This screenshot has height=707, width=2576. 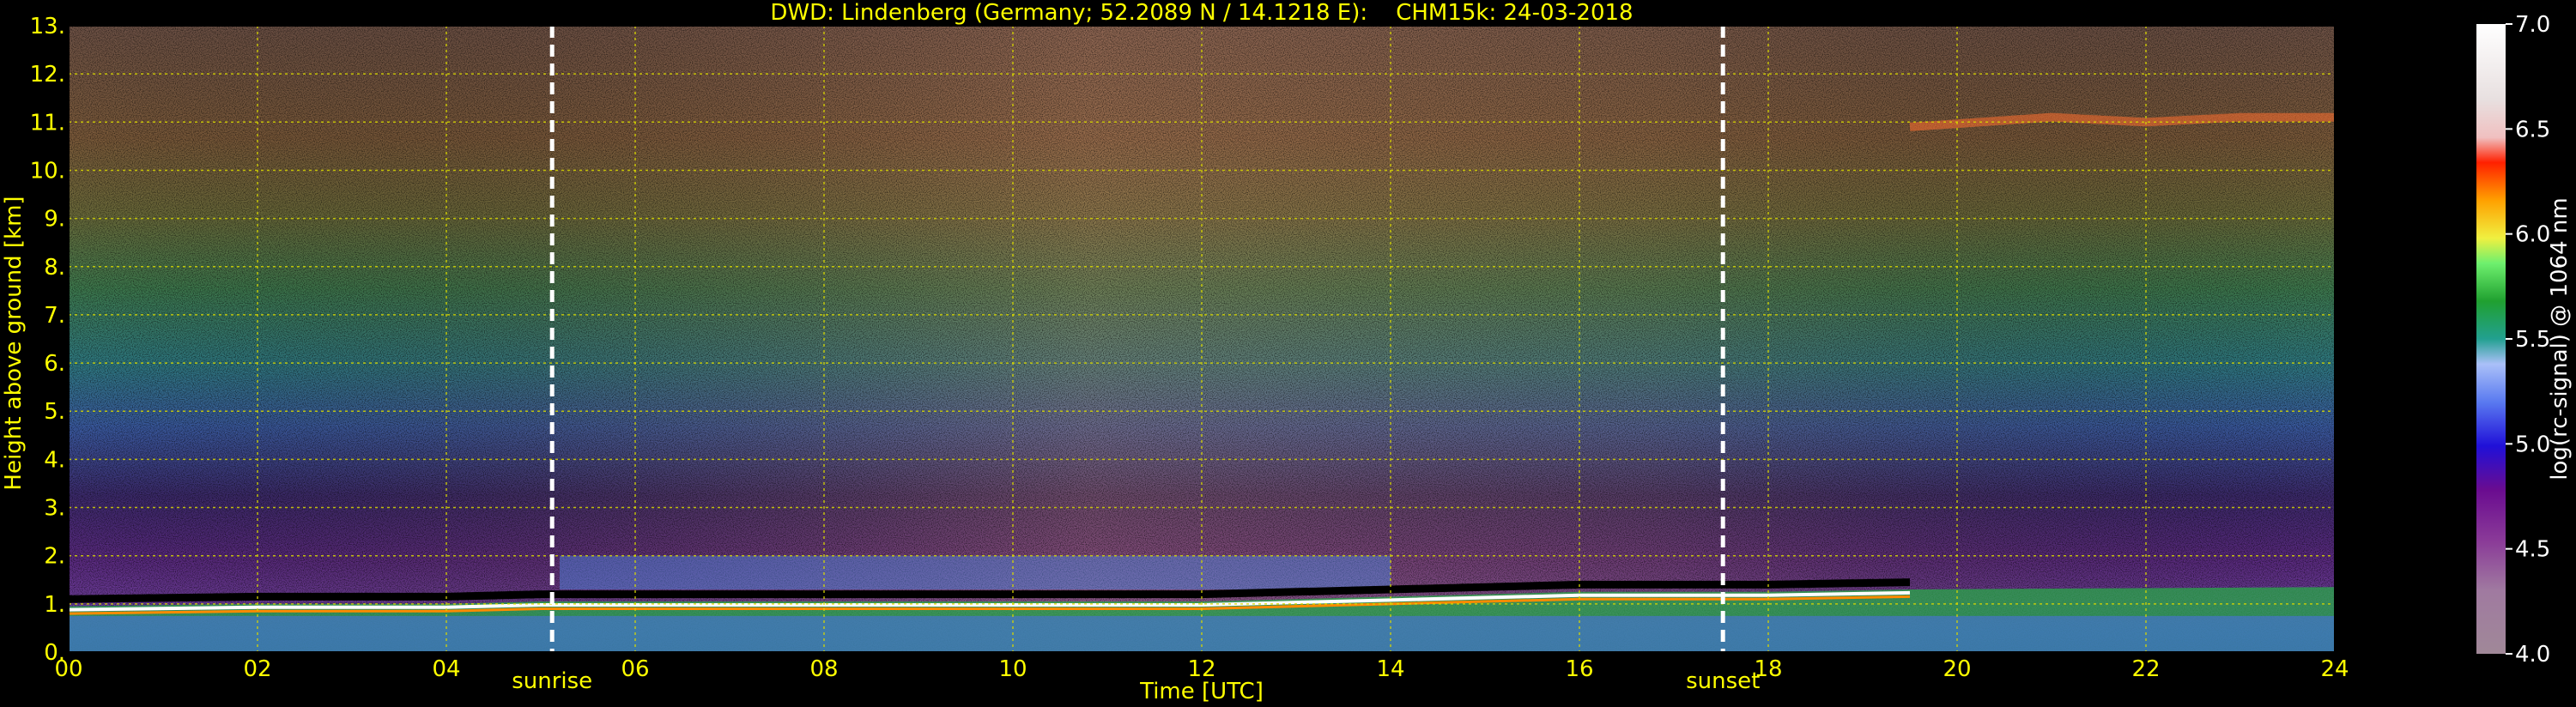 I want to click on x-tick-labels: 00 02 04 06 08 10 12 14 16 18 20 22 24, so click(x=1201, y=669).